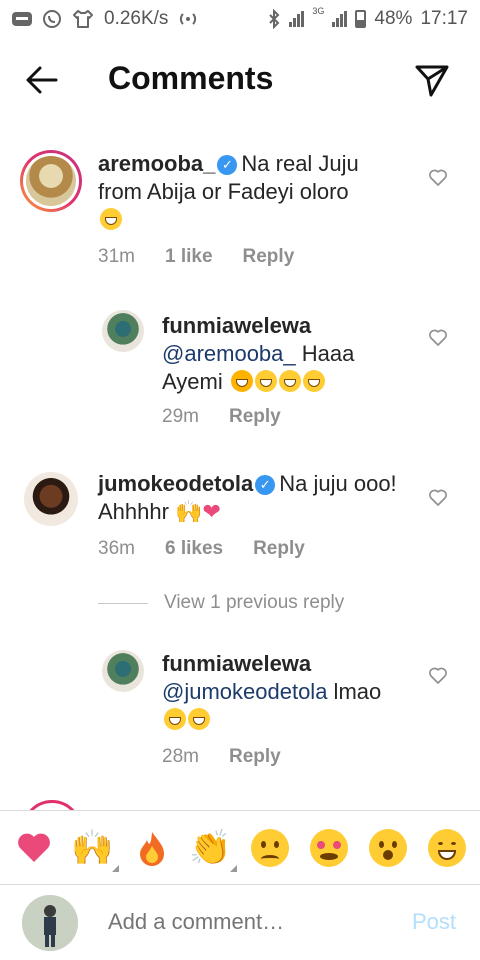 The height and width of the screenshot is (960, 480). Describe the element at coordinates (221, 417) in the screenshot. I see `comment-meta: 29m Reply` at that location.